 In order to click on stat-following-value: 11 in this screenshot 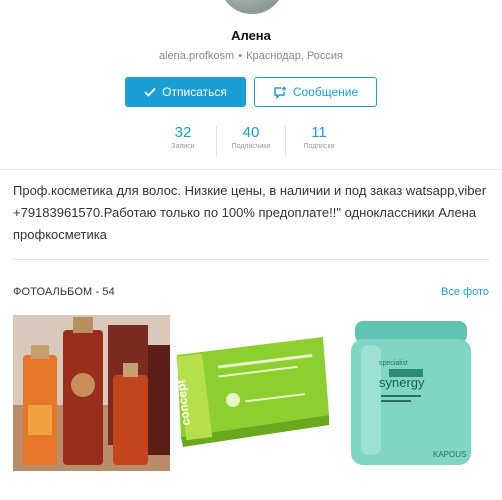, I will do `click(319, 132)`.